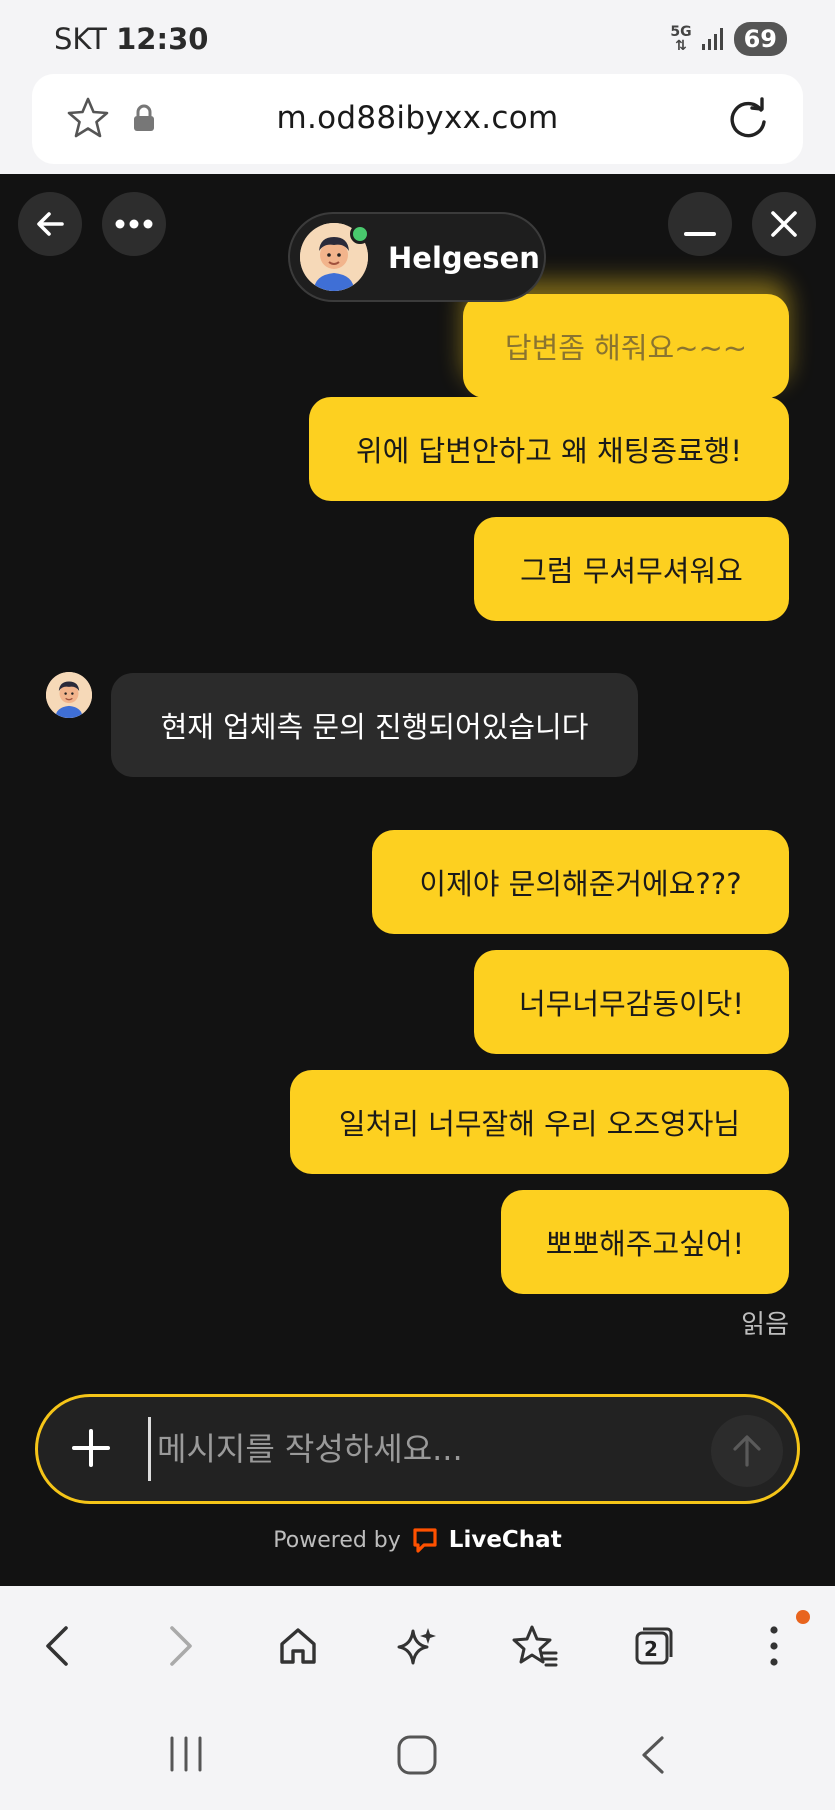 The width and height of the screenshot is (835, 1810). What do you see at coordinates (631, 1002) in the screenshot?
I see `message-user: 너무너무감동이닷!` at bounding box center [631, 1002].